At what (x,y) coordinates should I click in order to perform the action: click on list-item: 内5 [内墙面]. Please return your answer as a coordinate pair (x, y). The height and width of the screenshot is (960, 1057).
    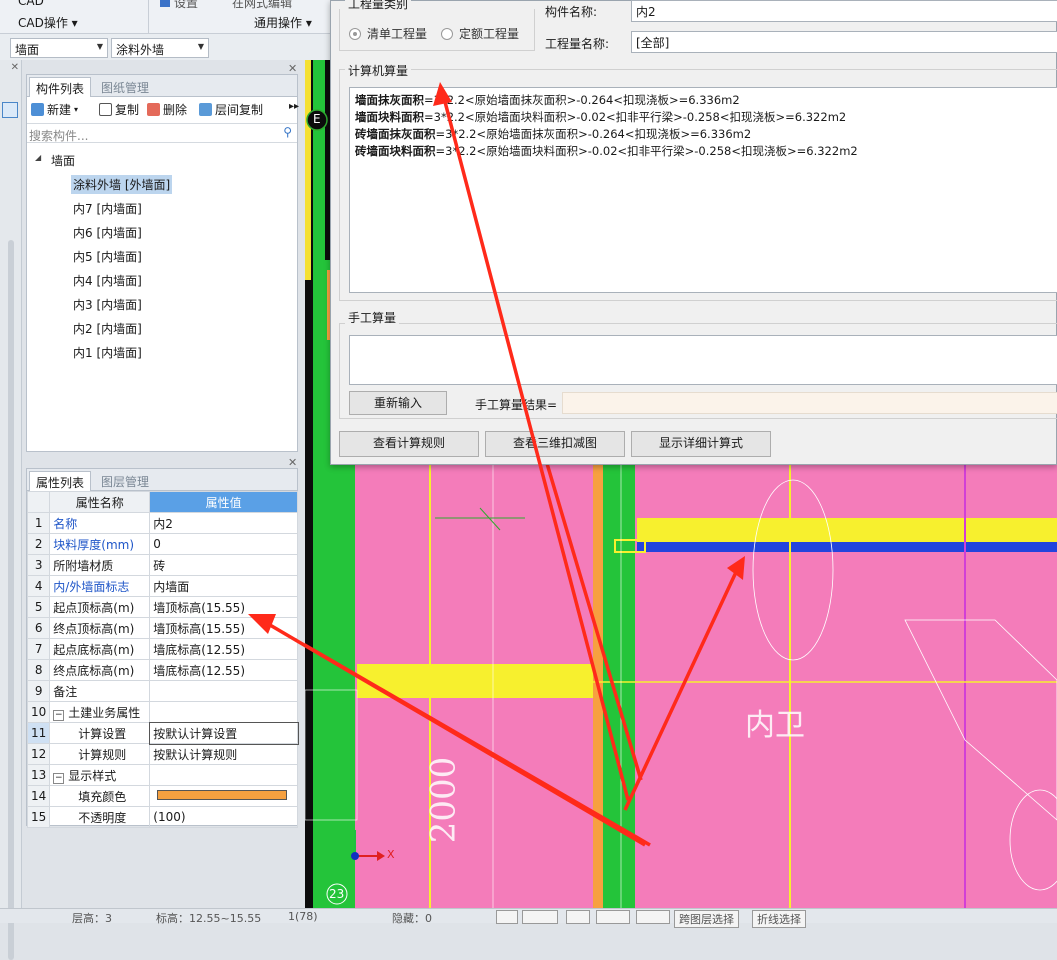
    Looking at the image, I should click on (107, 256).